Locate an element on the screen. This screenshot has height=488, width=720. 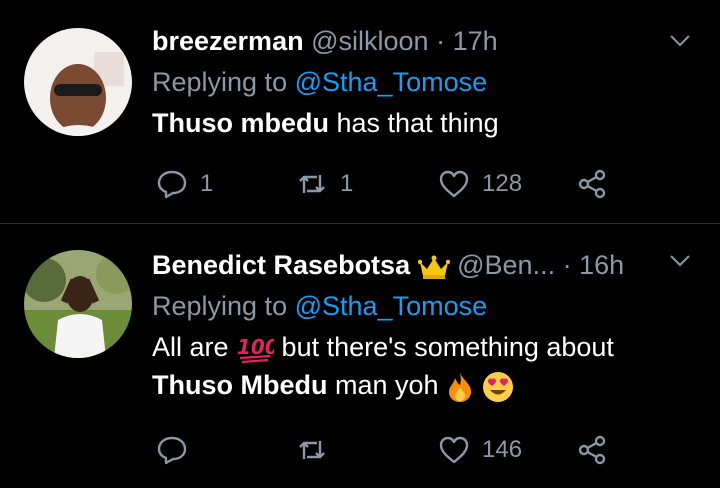
tweet-text-line1-end: but there's something about is located at coordinates (444, 347).